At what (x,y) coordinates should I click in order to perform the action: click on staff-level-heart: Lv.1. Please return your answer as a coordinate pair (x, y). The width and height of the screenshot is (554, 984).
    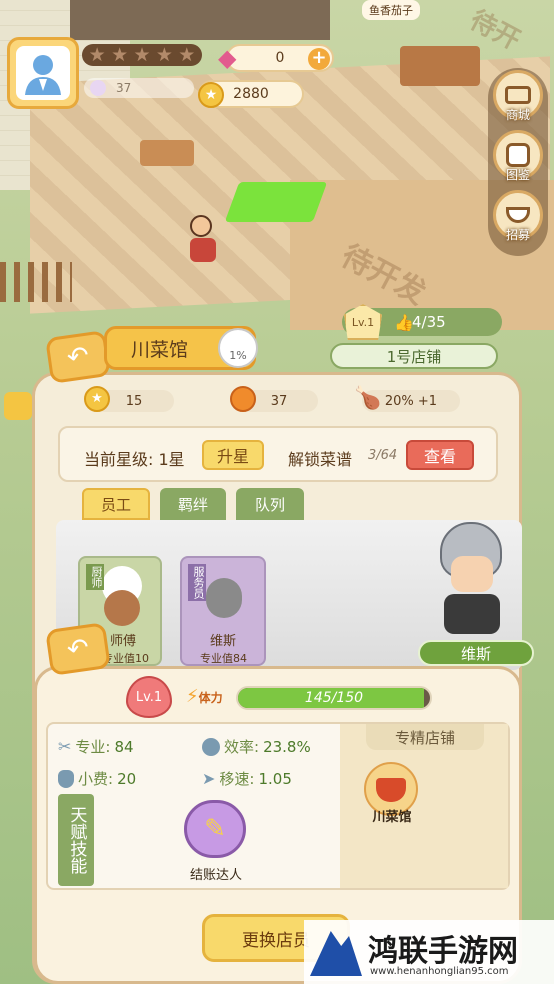
    Looking at the image, I should click on (149, 697).